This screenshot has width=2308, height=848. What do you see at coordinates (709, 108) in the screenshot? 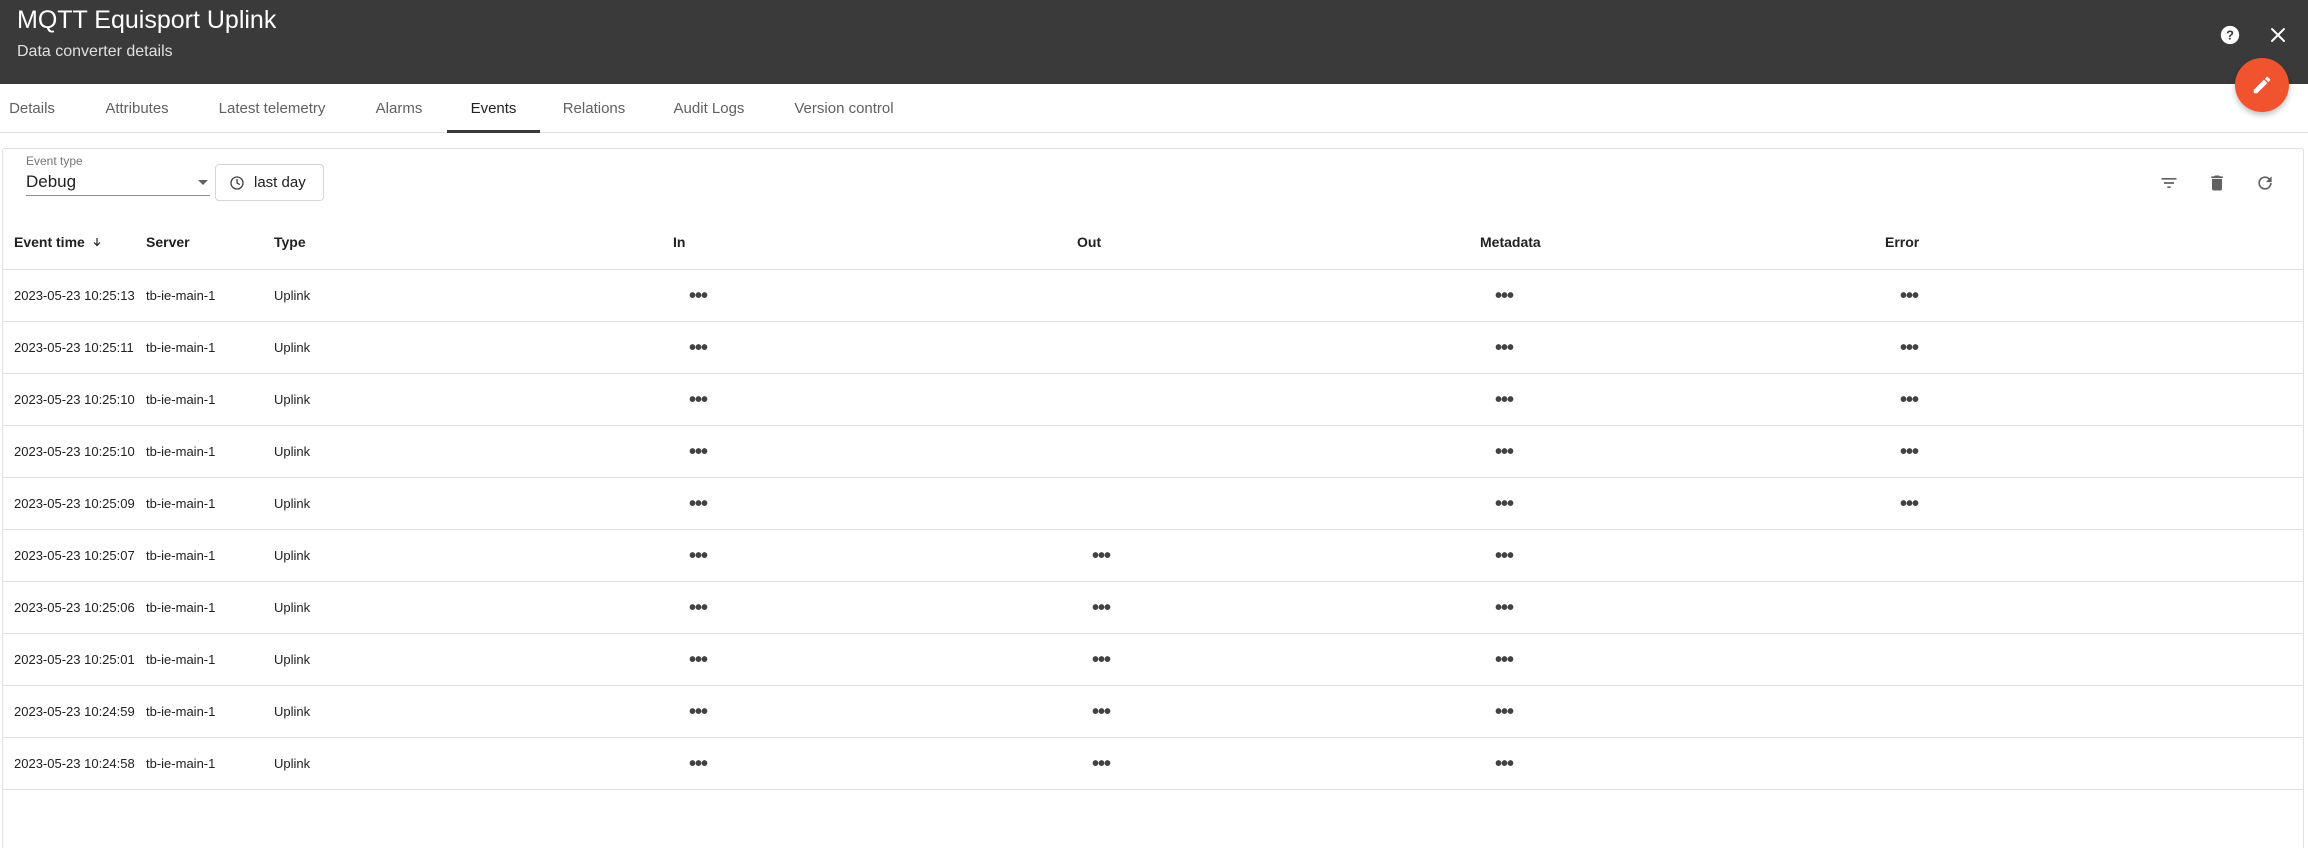
I see `tab-audit-logs: Audit Logs` at bounding box center [709, 108].